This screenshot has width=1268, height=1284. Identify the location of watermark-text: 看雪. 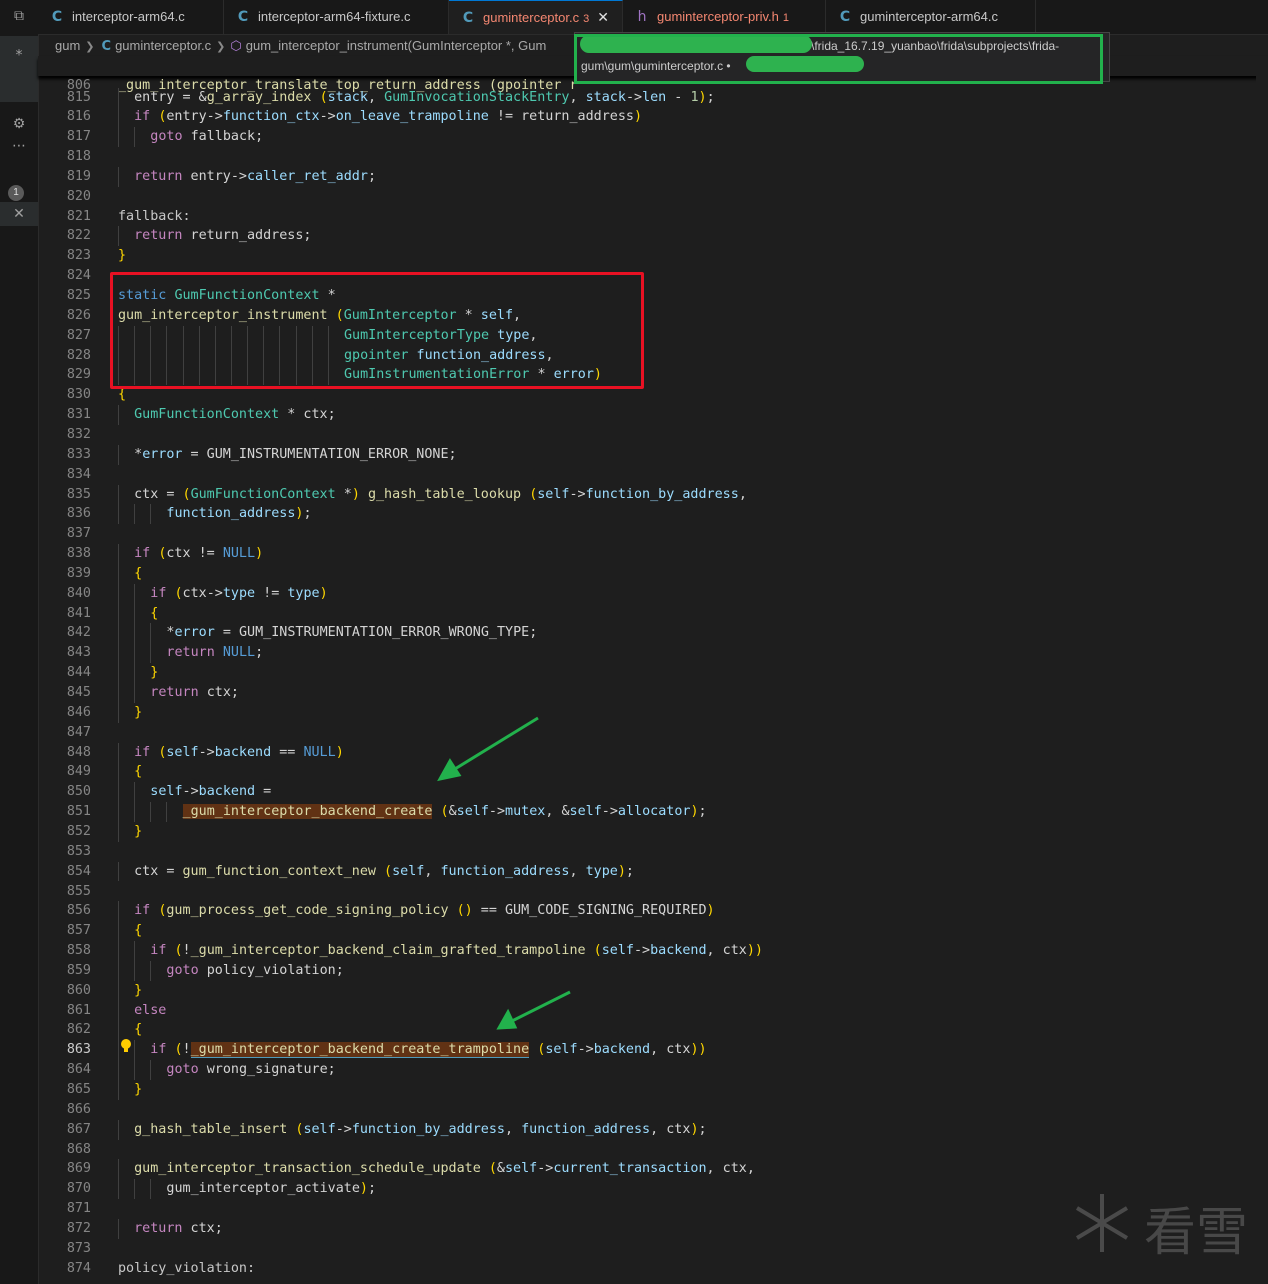
(1196, 1233).